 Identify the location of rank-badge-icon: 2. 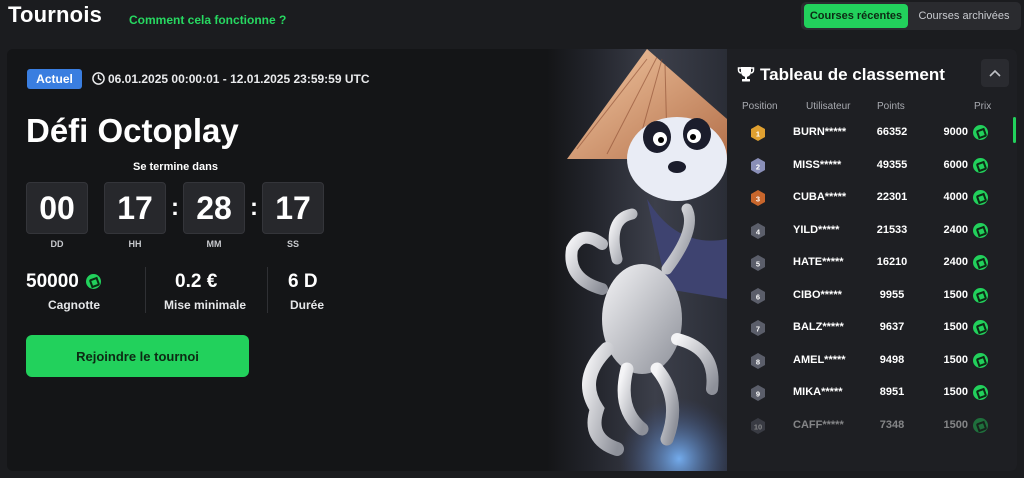
(758, 165).